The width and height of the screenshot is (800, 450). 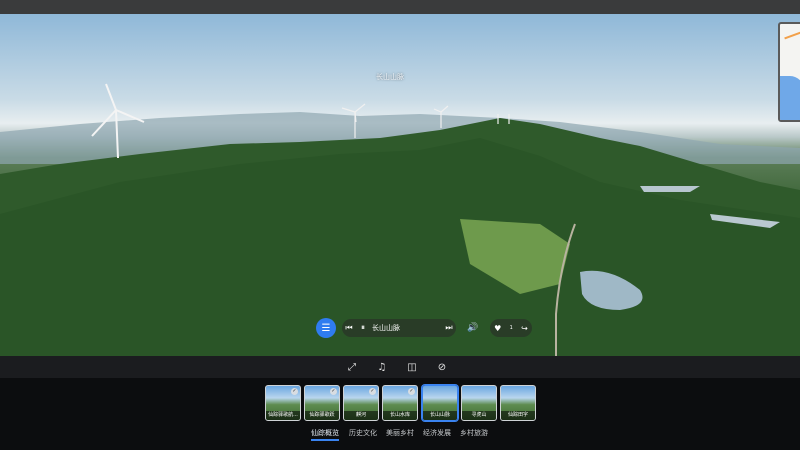 What do you see at coordinates (497, 328) in the screenshot?
I see `heart-icon: ♥` at bounding box center [497, 328].